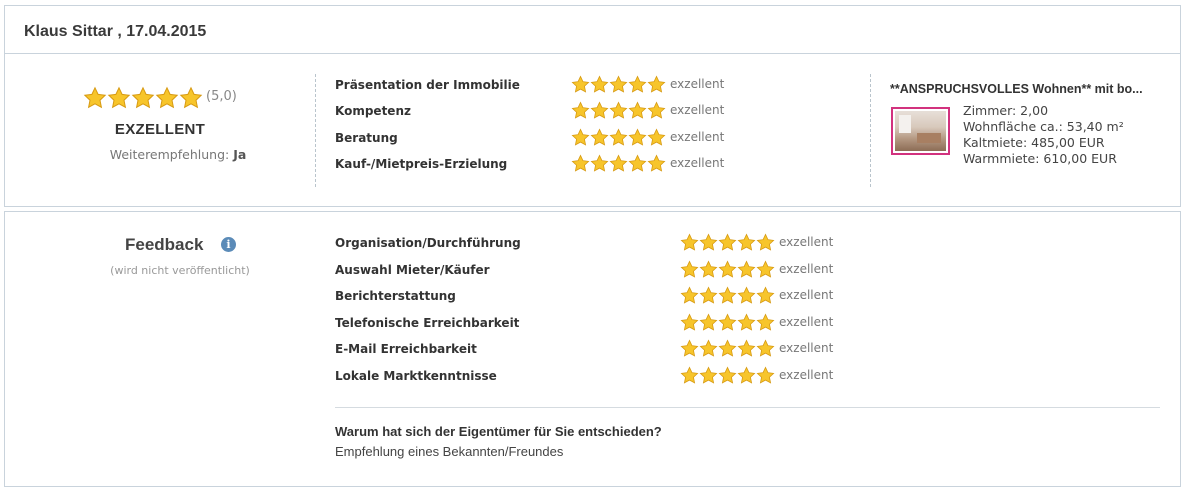  I want to click on property-thumbnail, so click(920, 131).